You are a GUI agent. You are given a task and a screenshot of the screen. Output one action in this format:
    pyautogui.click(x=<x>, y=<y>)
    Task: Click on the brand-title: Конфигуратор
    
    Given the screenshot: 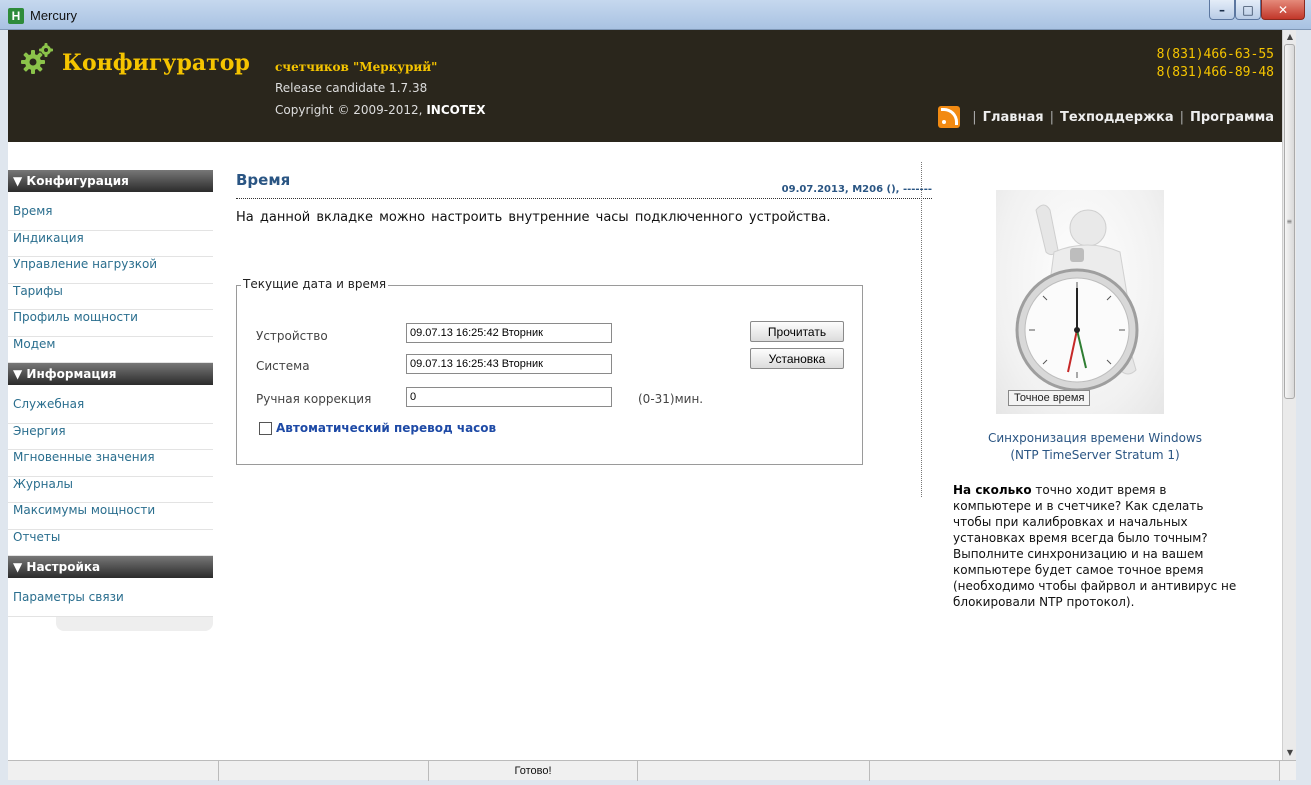 What is the action you would take?
    pyautogui.click(x=156, y=63)
    